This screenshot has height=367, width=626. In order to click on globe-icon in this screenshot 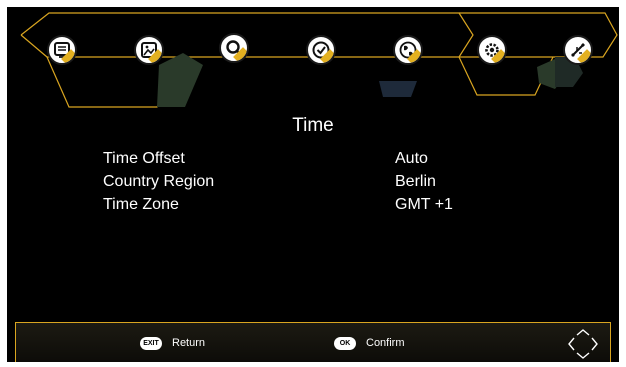, I will do `click(408, 50)`.